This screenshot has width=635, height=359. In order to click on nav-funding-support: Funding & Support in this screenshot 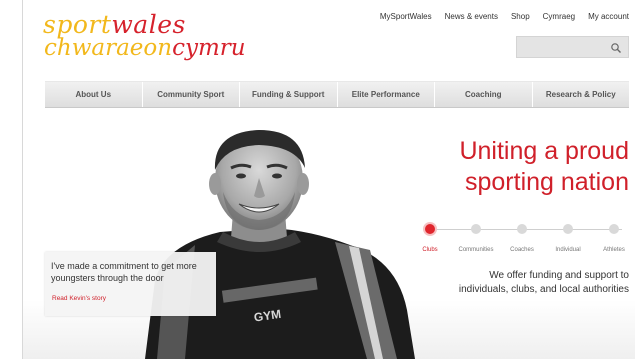, I will do `click(289, 94)`.